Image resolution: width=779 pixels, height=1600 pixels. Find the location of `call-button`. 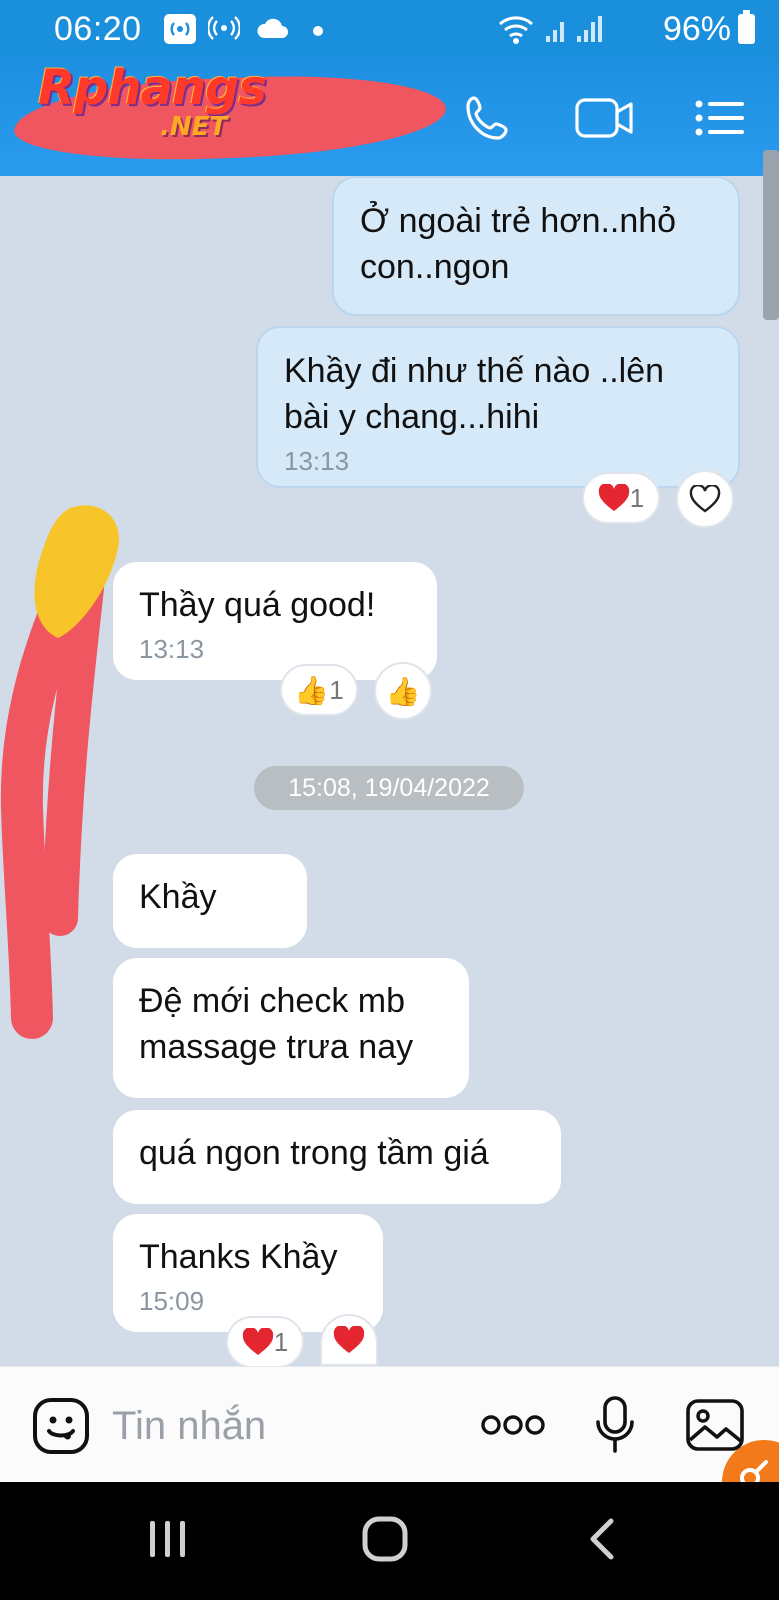

call-button is located at coordinates (488, 118).